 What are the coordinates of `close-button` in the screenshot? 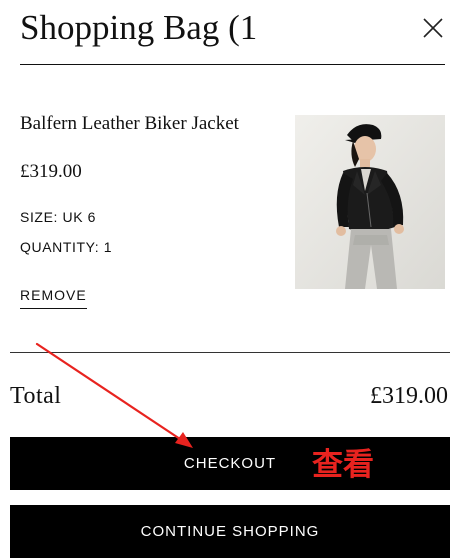 It's located at (433, 28).